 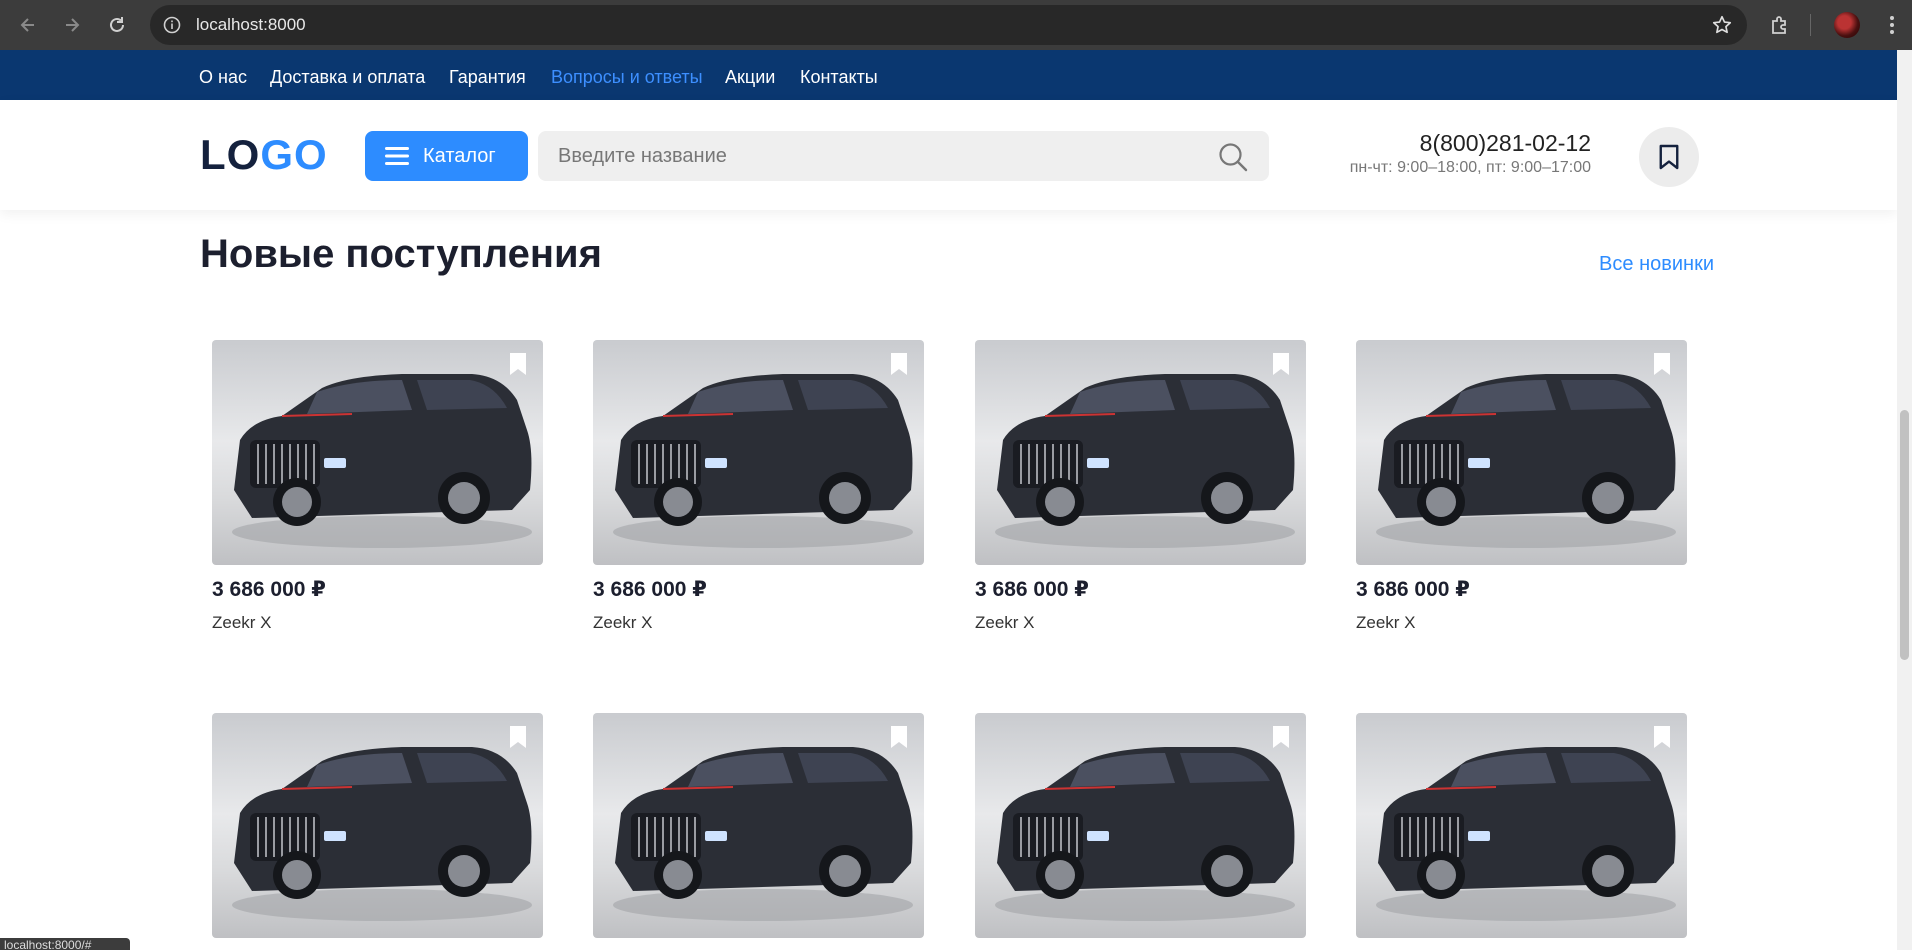 What do you see at coordinates (948, 25) in the screenshot?
I see `address-bar: localhost:8000` at bounding box center [948, 25].